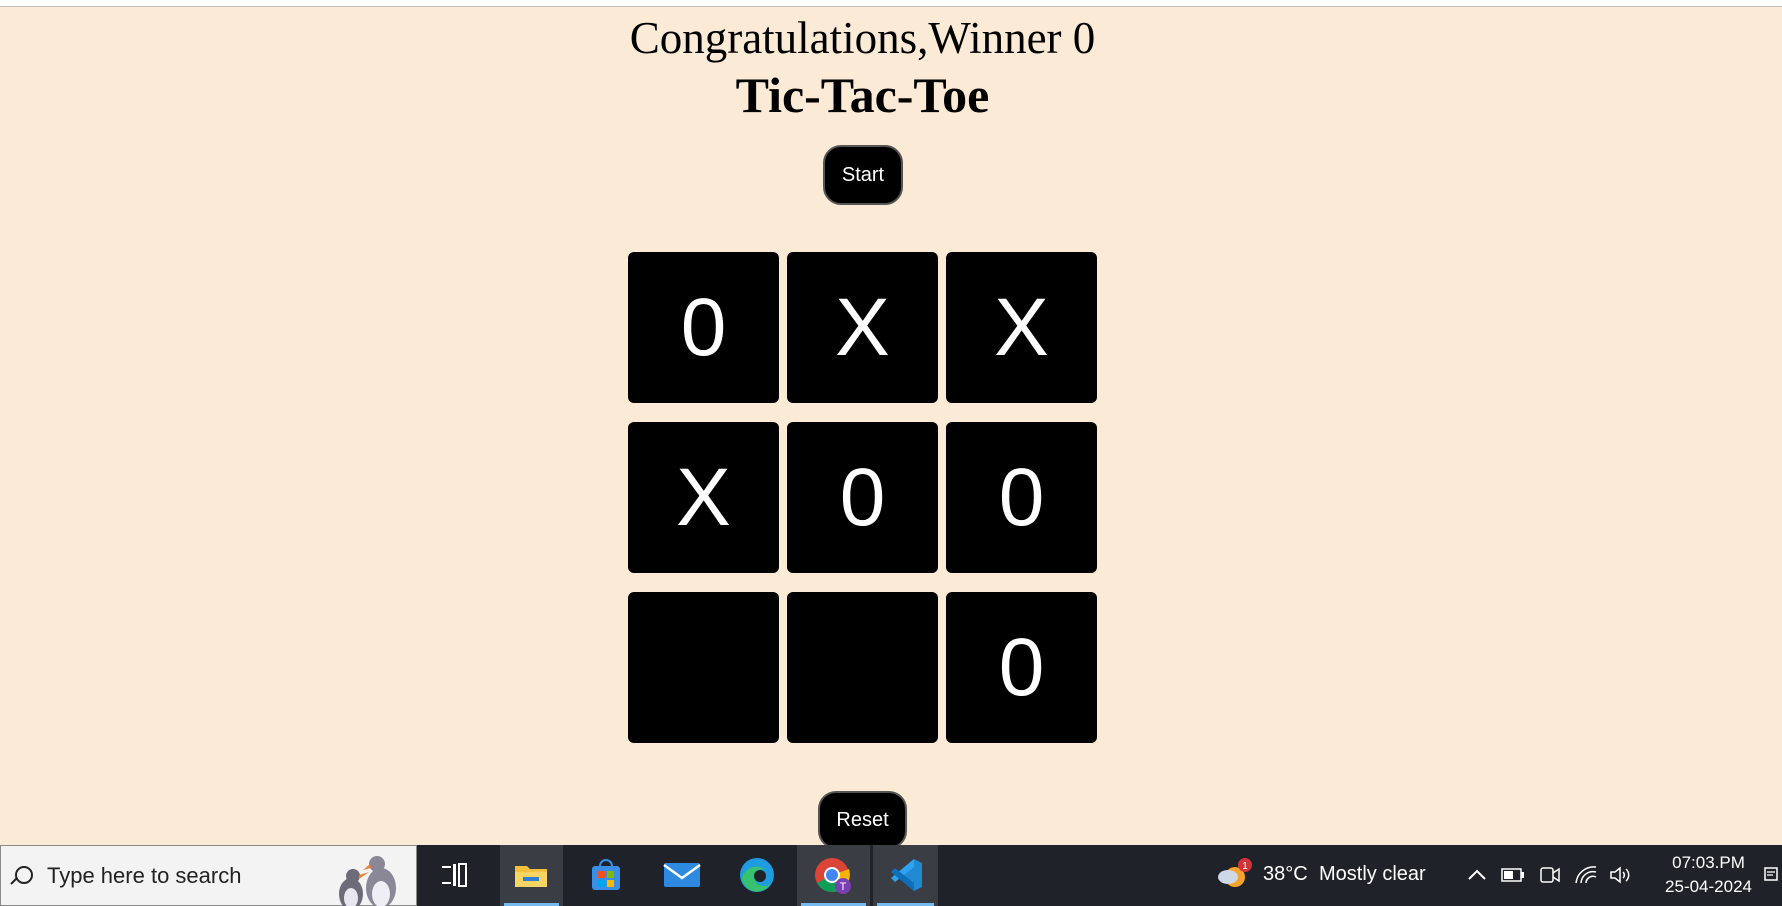 The width and height of the screenshot is (1782, 906). What do you see at coordinates (454, 875) in the screenshot?
I see `task-view-icon` at bounding box center [454, 875].